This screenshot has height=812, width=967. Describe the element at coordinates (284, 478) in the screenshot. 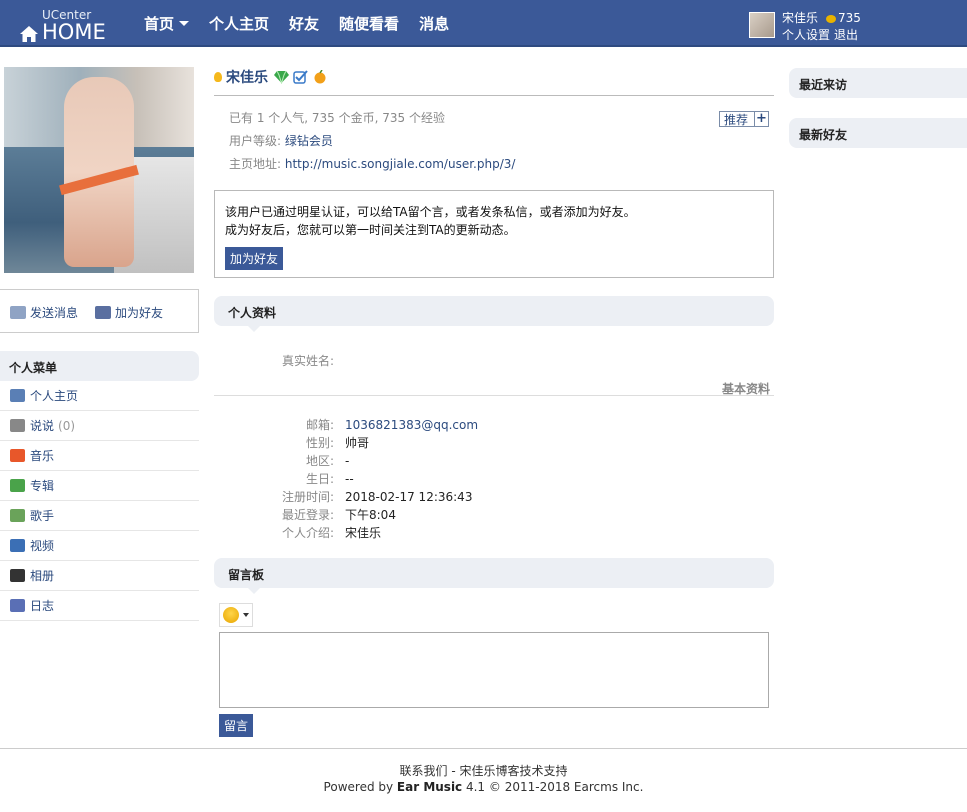

I see `field-birthday: 生日: --` at that location.